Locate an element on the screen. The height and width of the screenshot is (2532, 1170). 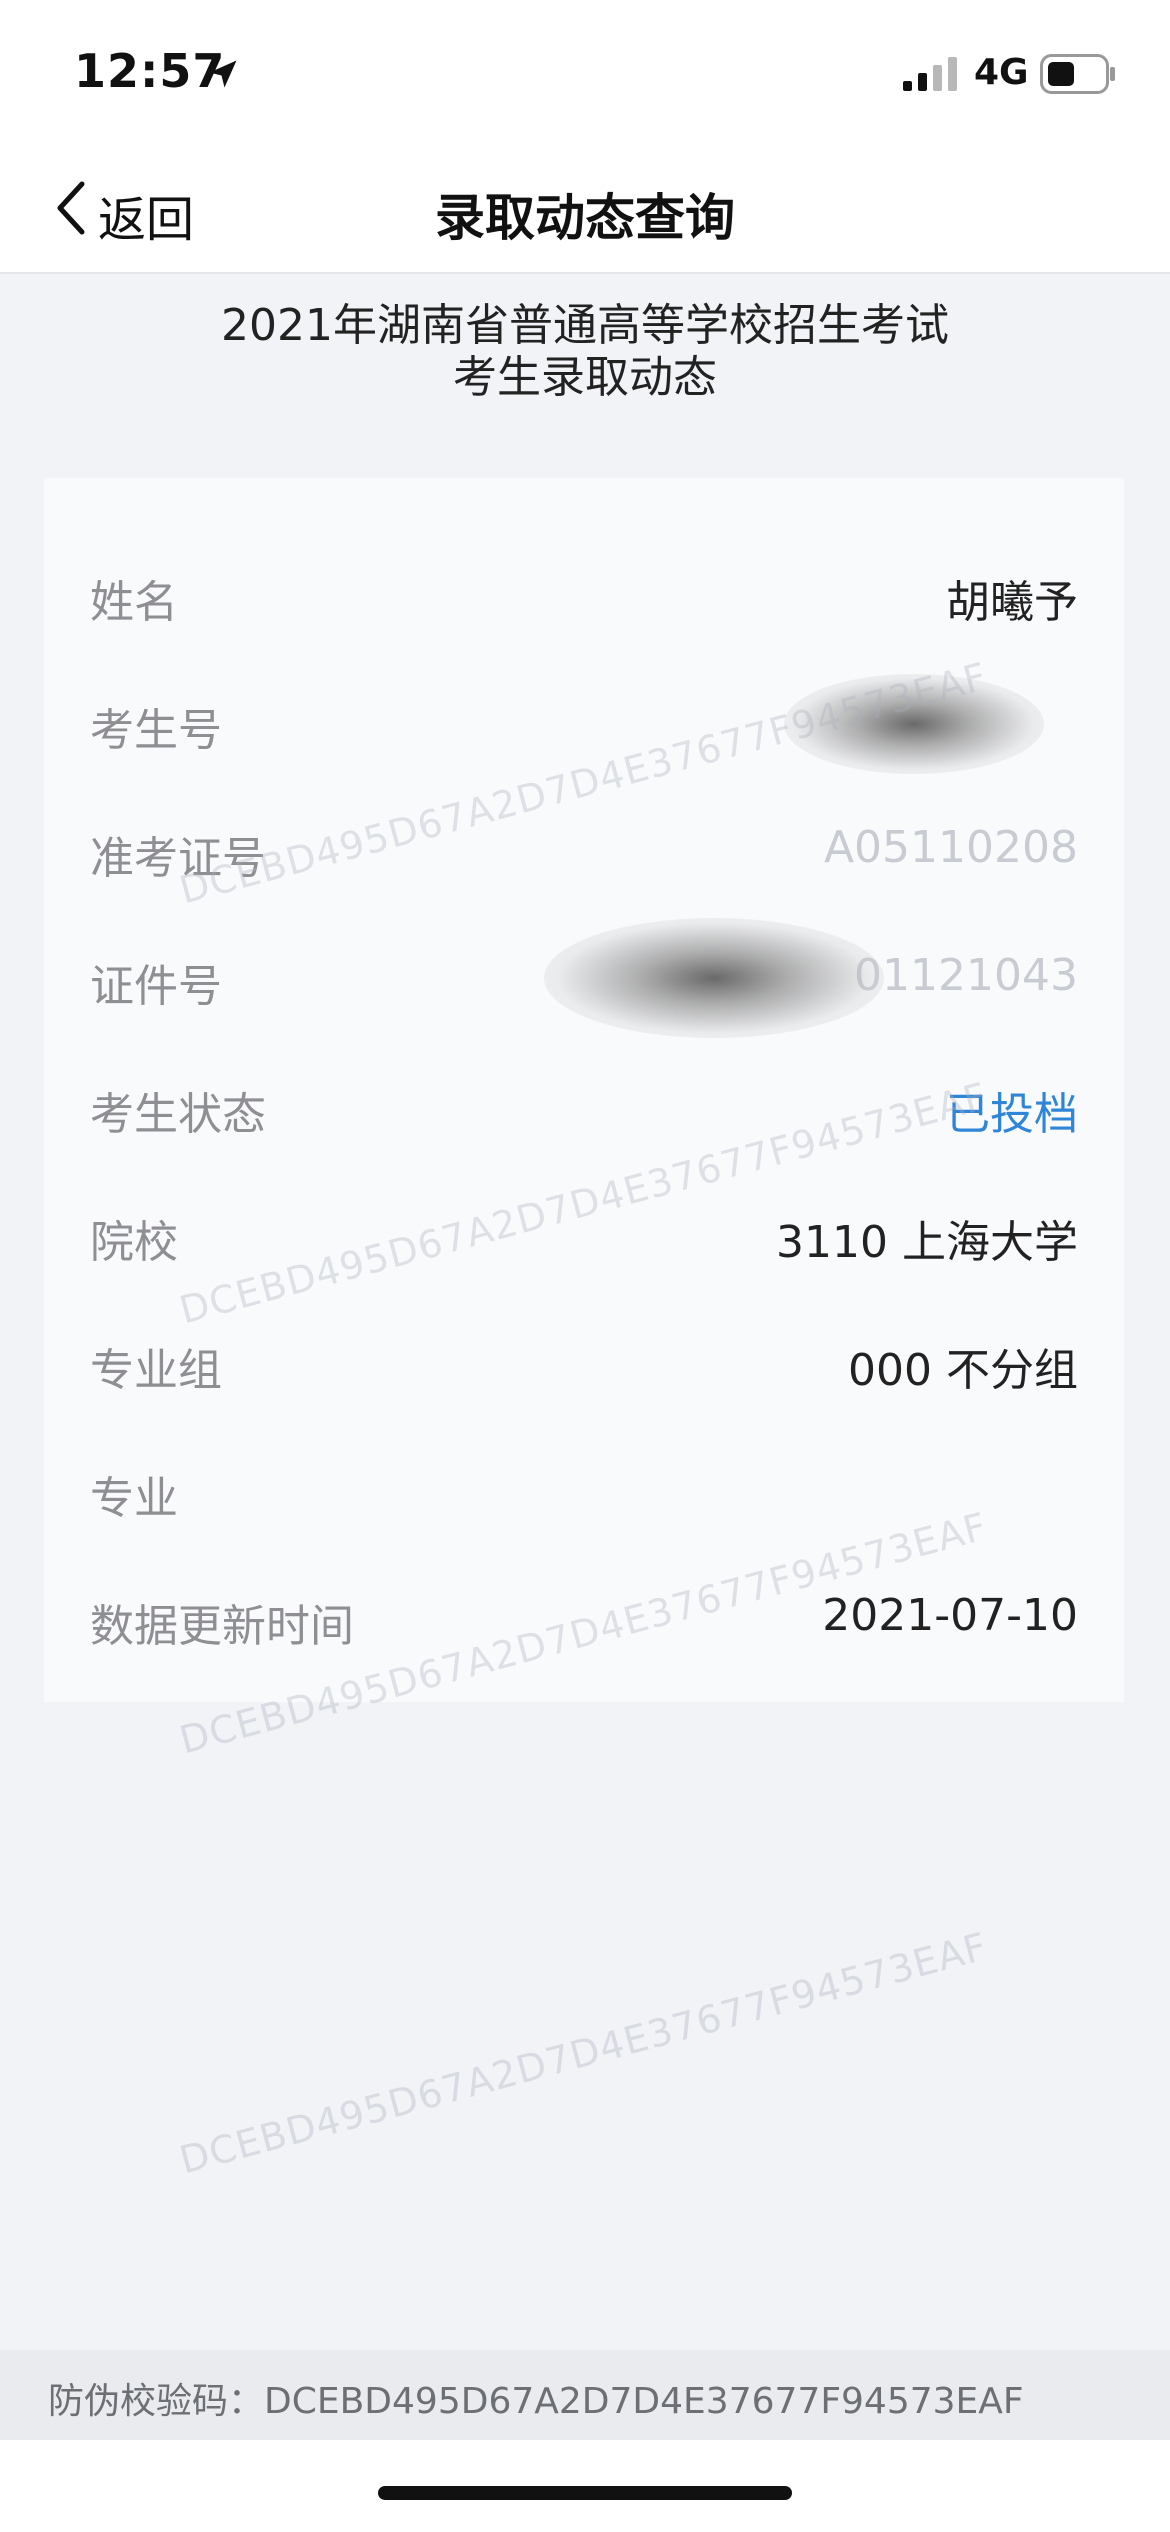
row-value: 胡曦予 is located at coordinates (1012, 602).